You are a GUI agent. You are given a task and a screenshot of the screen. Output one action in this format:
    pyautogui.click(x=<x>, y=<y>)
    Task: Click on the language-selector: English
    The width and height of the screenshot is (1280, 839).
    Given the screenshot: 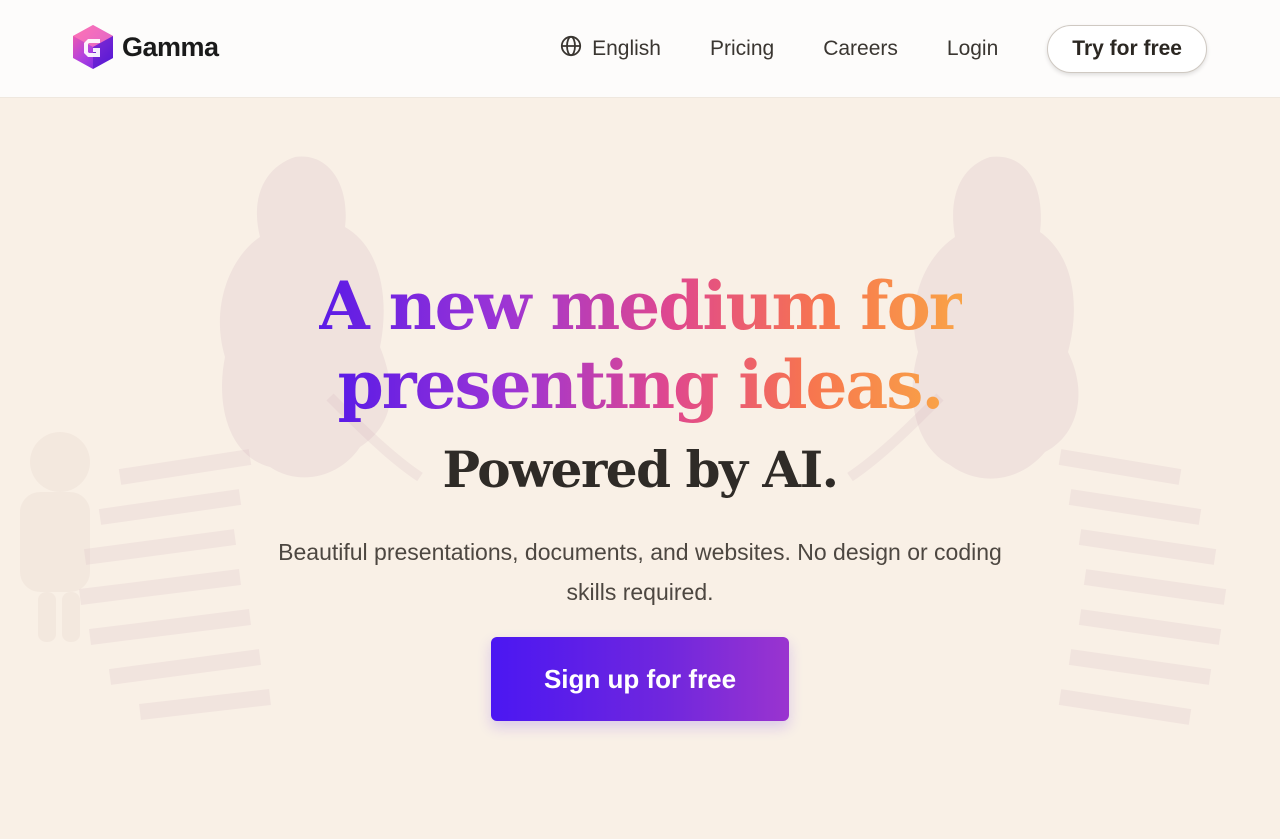 What is the action you would take?
    pyautogui.click(x=610, y=49)
    